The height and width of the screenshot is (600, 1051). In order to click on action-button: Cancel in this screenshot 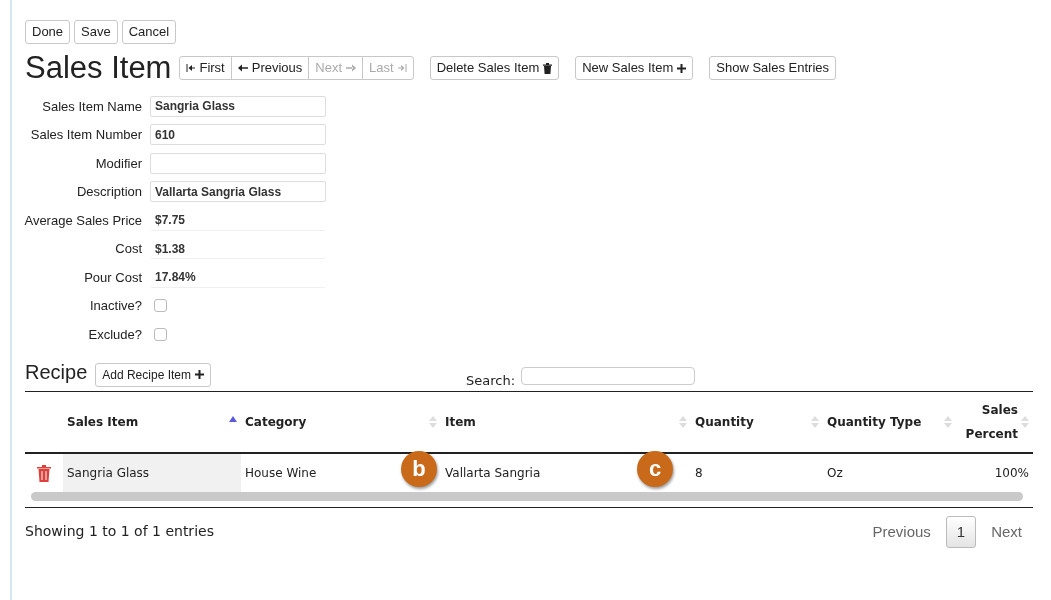, I will do `click(149, 32)`.